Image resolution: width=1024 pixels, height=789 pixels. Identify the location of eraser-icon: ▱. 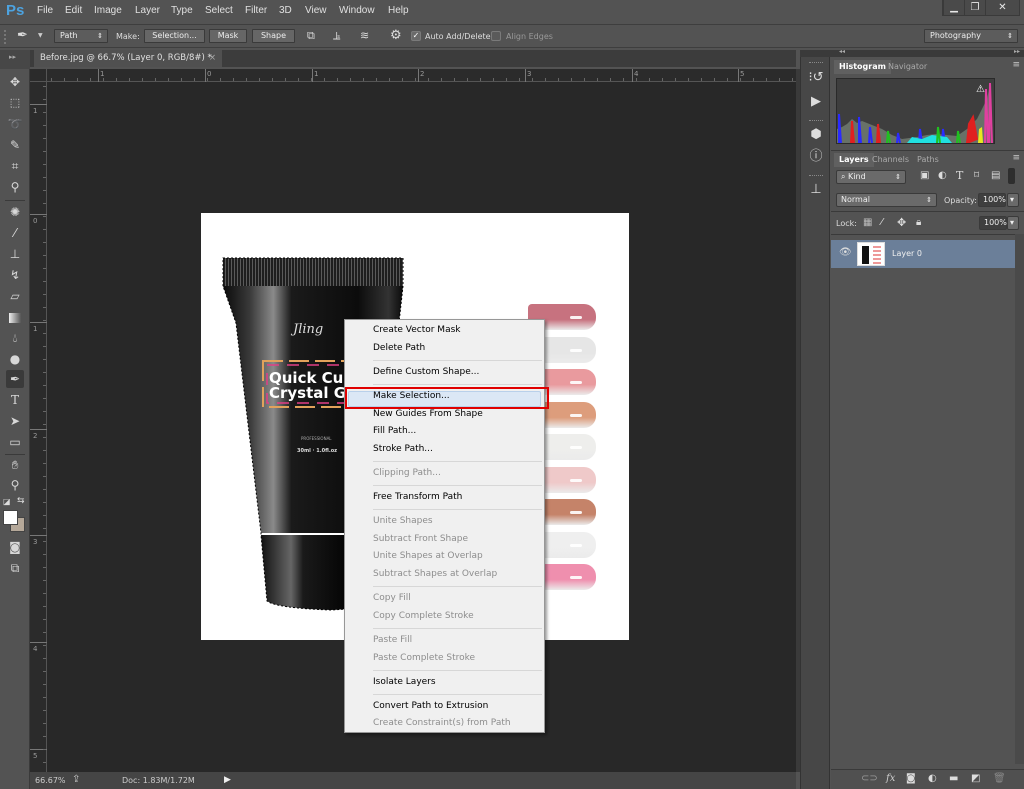
(15, 296).